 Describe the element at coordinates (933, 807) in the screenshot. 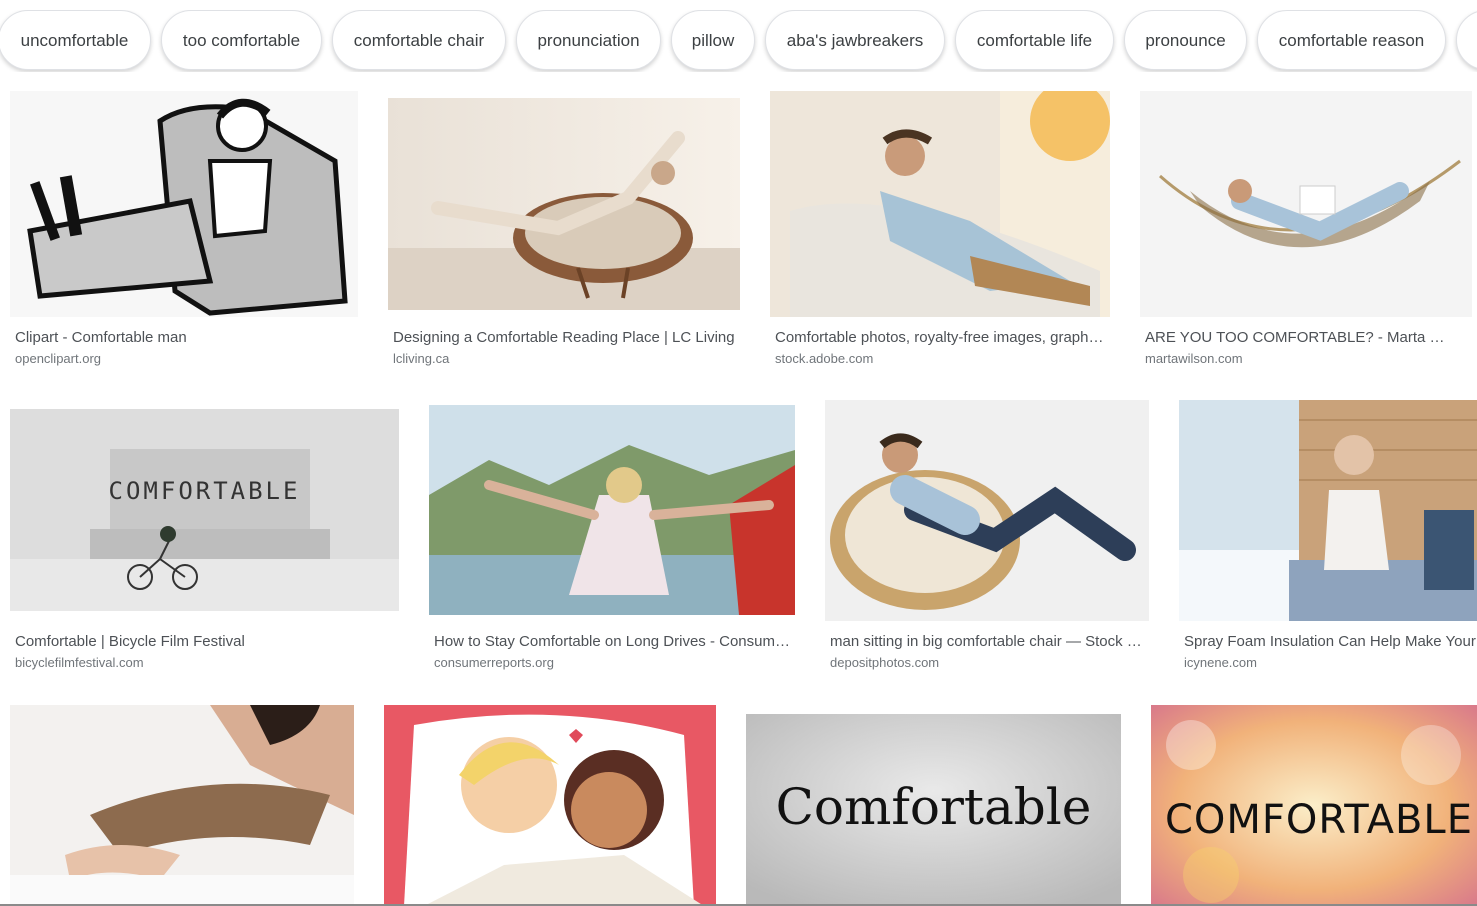

I see `thumbnail-overlay-text: Comfortable` at that location.